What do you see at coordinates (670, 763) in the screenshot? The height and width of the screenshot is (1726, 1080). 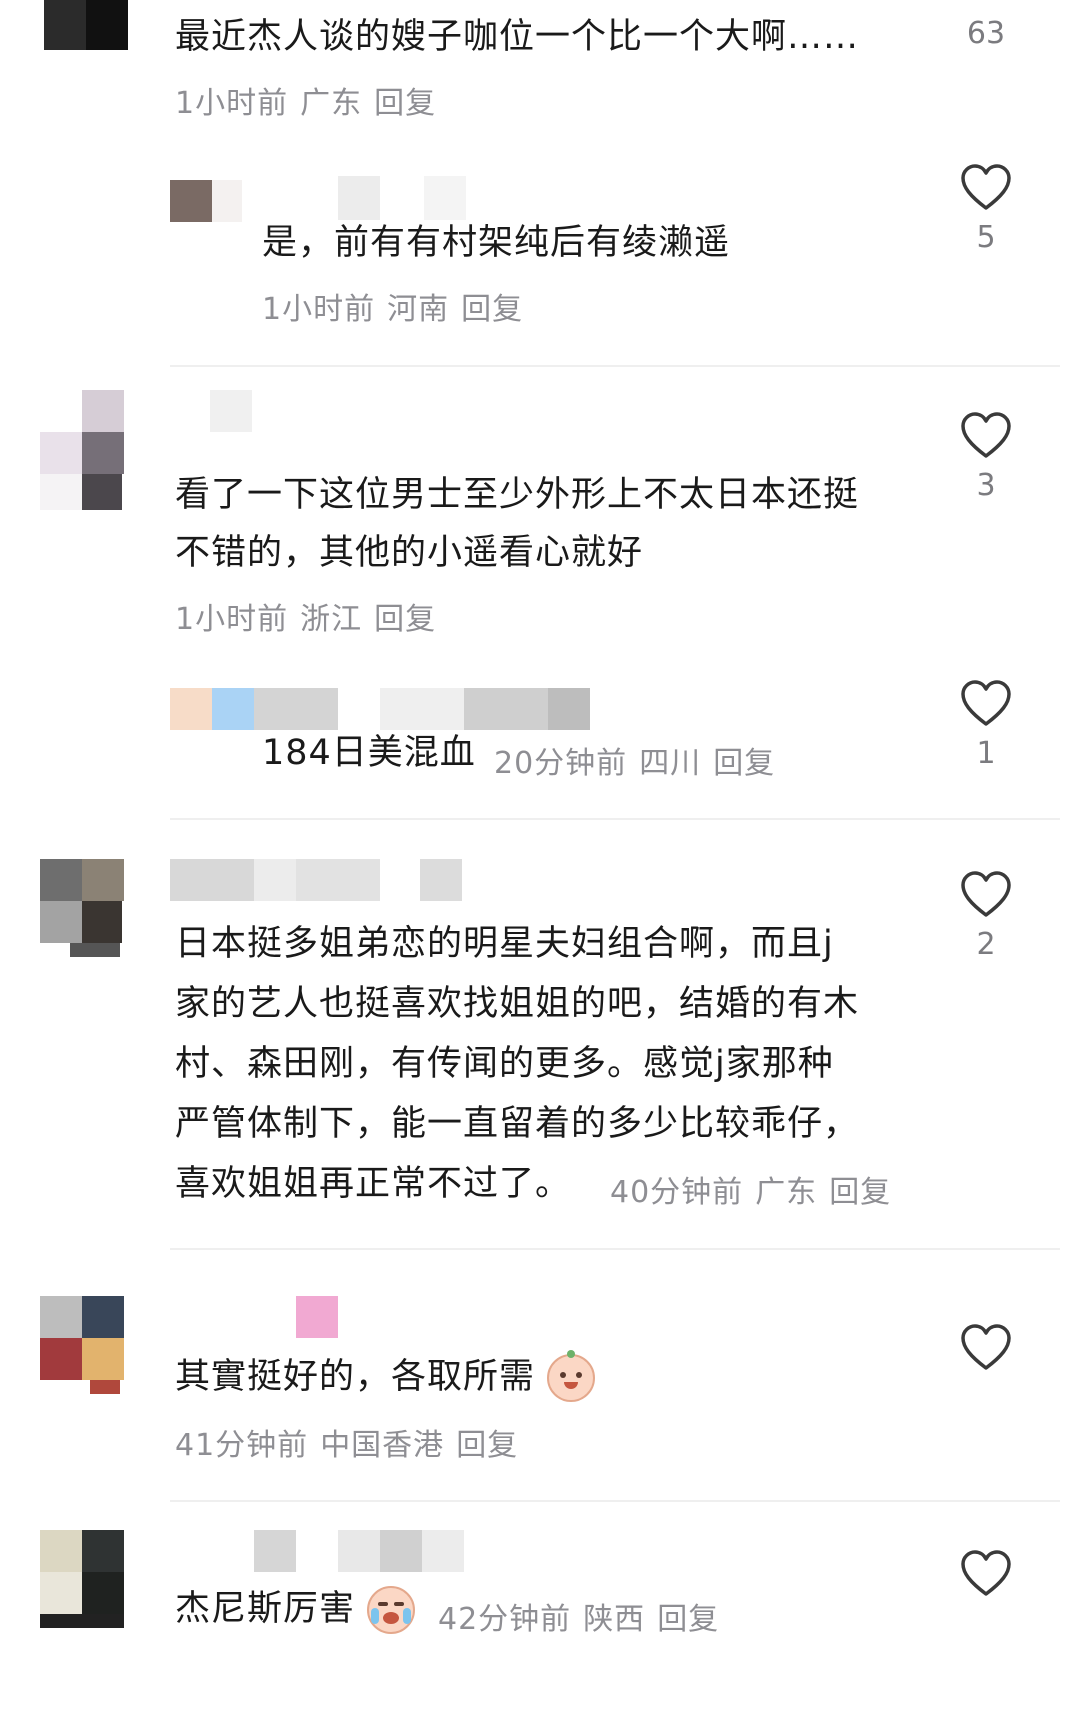 I see `comment-location: 四川` at bounding box center [670, 763].